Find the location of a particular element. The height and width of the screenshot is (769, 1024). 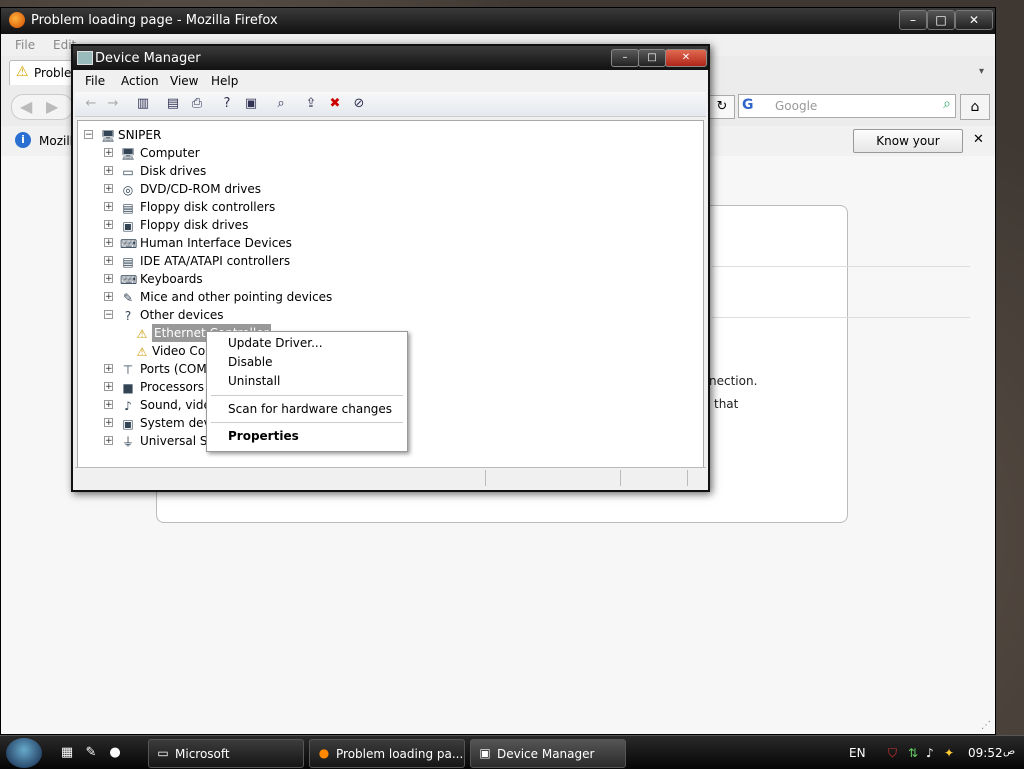

view-icon: ▣ is located at coordinates (251, 104).